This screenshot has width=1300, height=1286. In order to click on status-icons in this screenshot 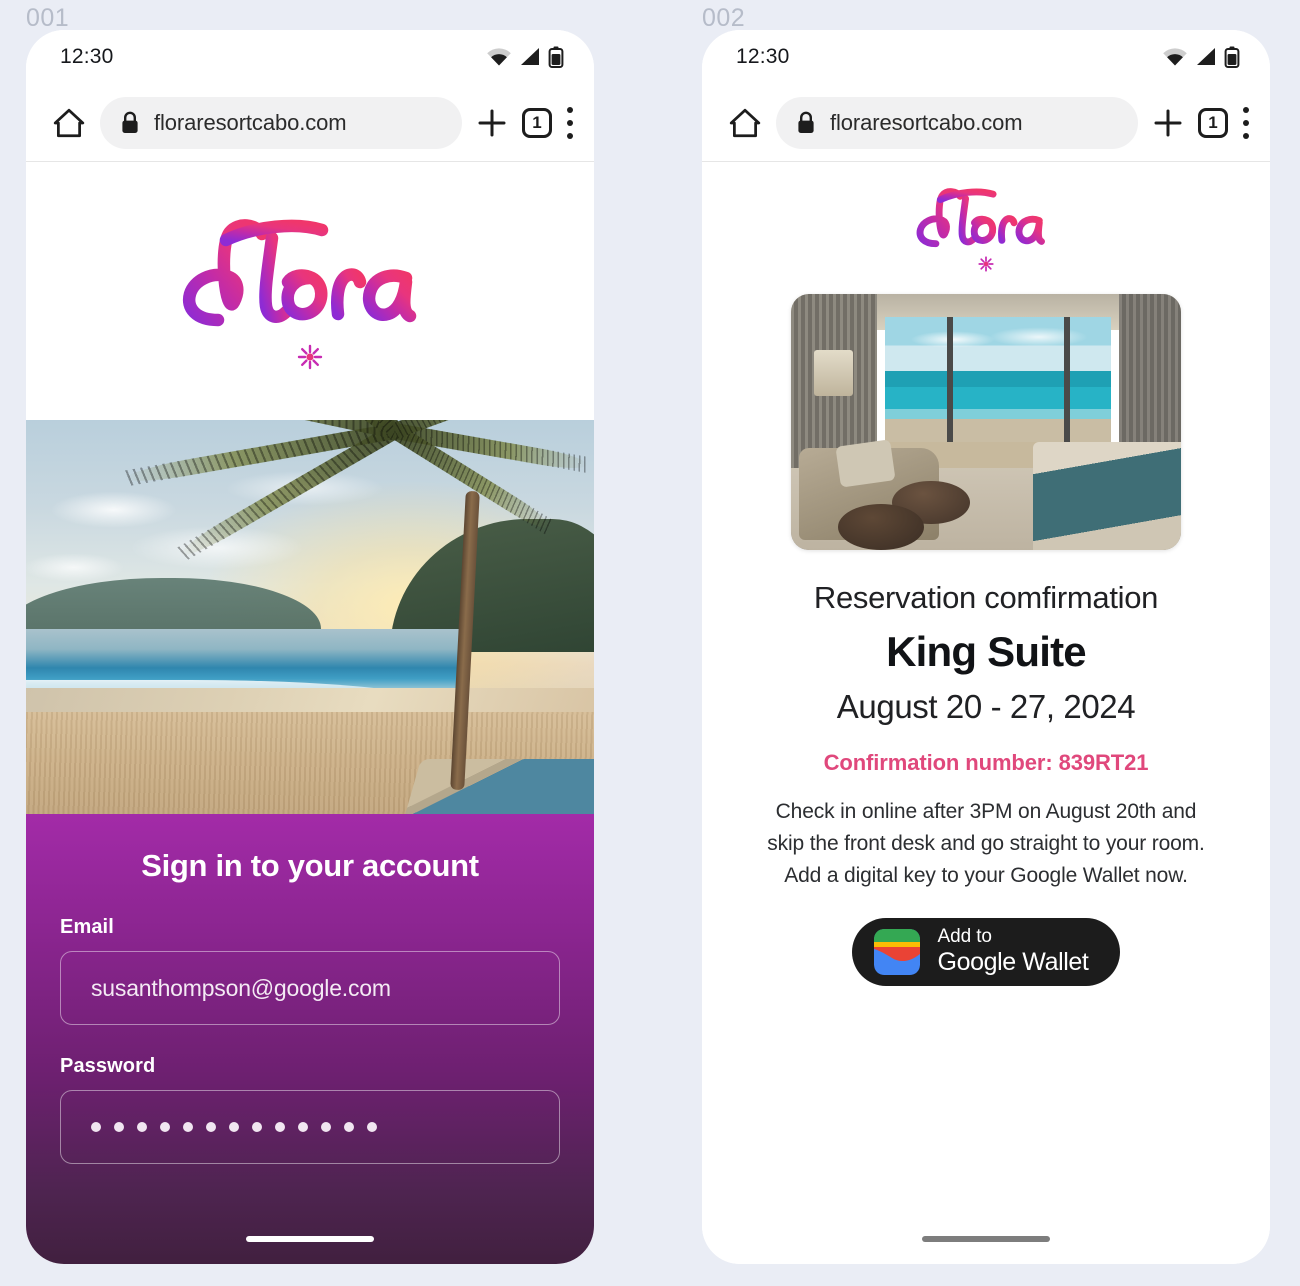, I will do `click(525, 57)`.